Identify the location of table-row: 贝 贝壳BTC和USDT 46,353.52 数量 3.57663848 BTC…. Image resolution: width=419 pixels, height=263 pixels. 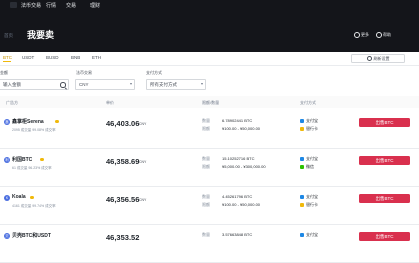
(209, 243).